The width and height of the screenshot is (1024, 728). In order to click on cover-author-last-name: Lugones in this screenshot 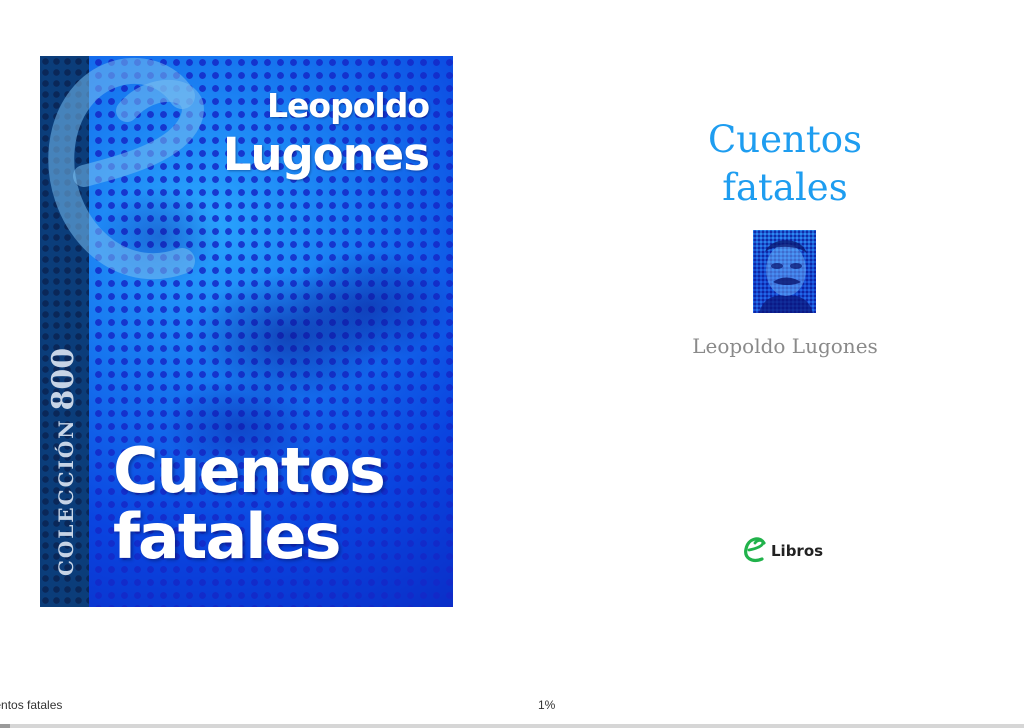, I will do `click(326, 154)`.